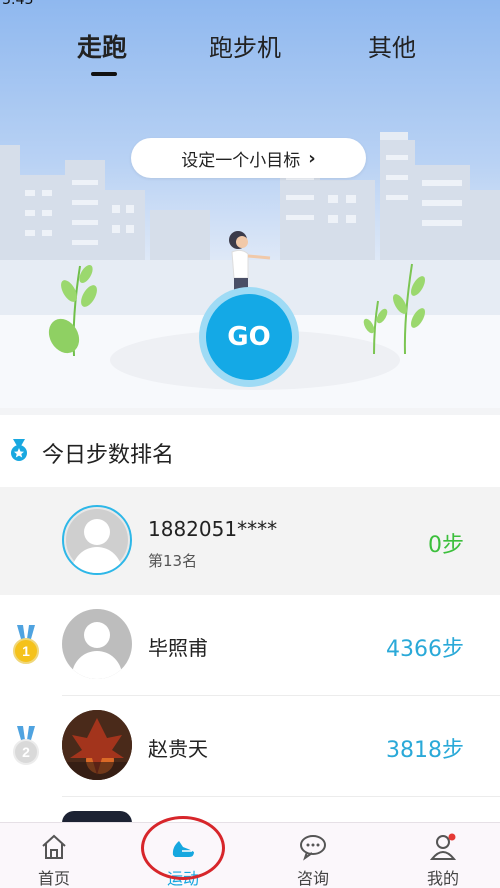  I want to click on avatar-image, so click(97, 745).